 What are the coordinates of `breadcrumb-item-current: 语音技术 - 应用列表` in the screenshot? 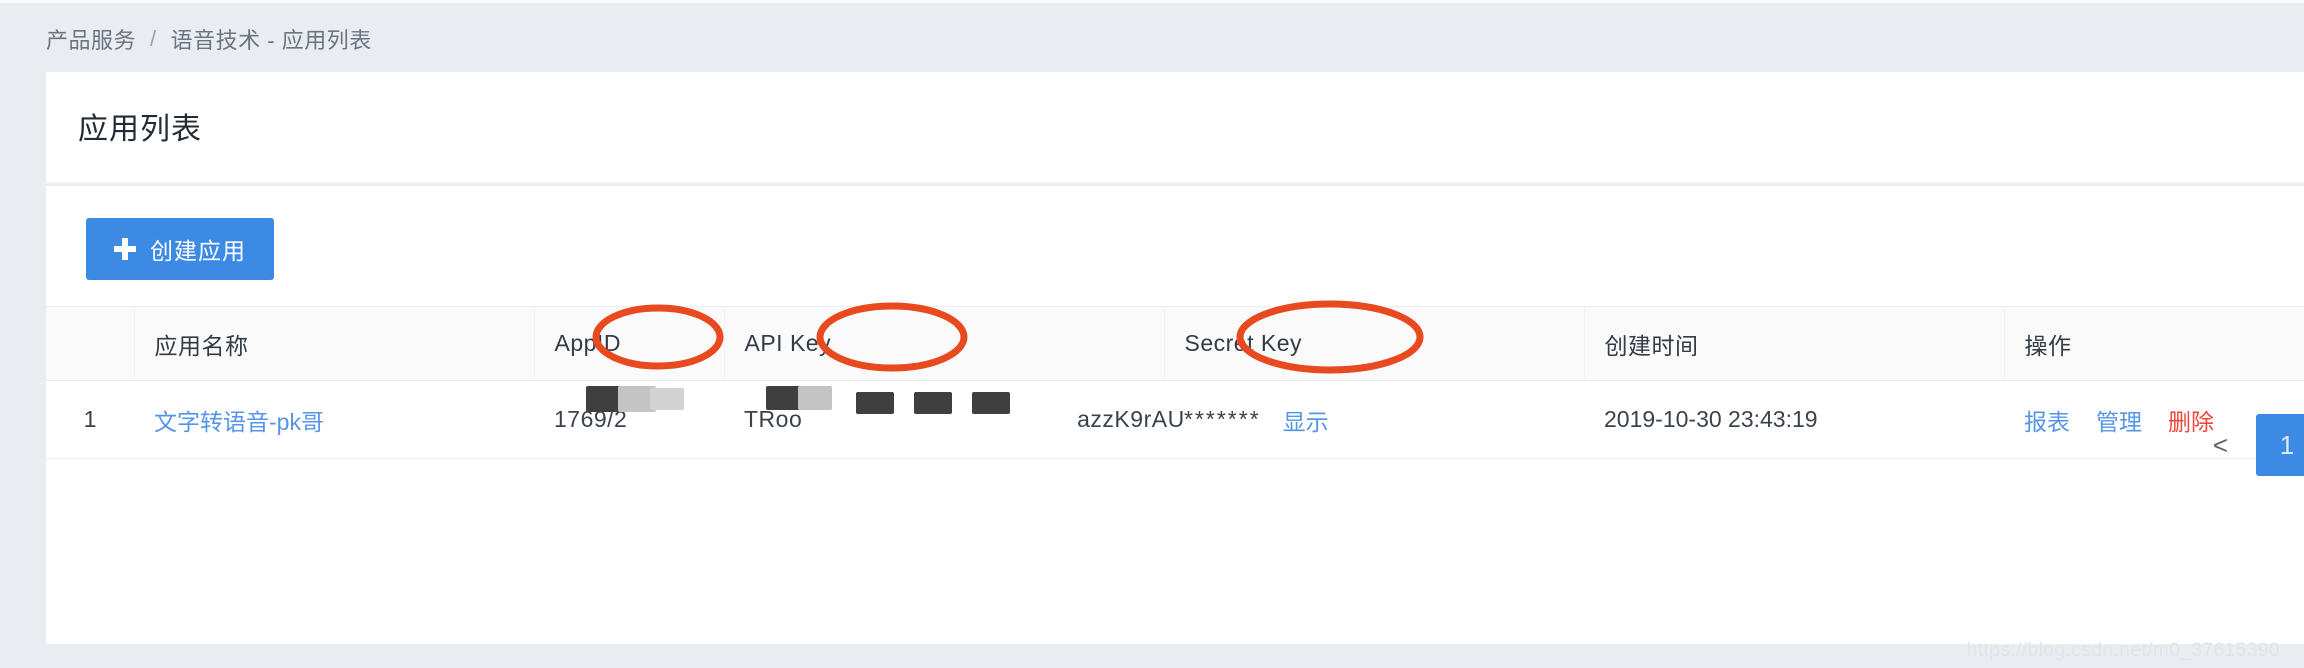 It's located at (271, 39).